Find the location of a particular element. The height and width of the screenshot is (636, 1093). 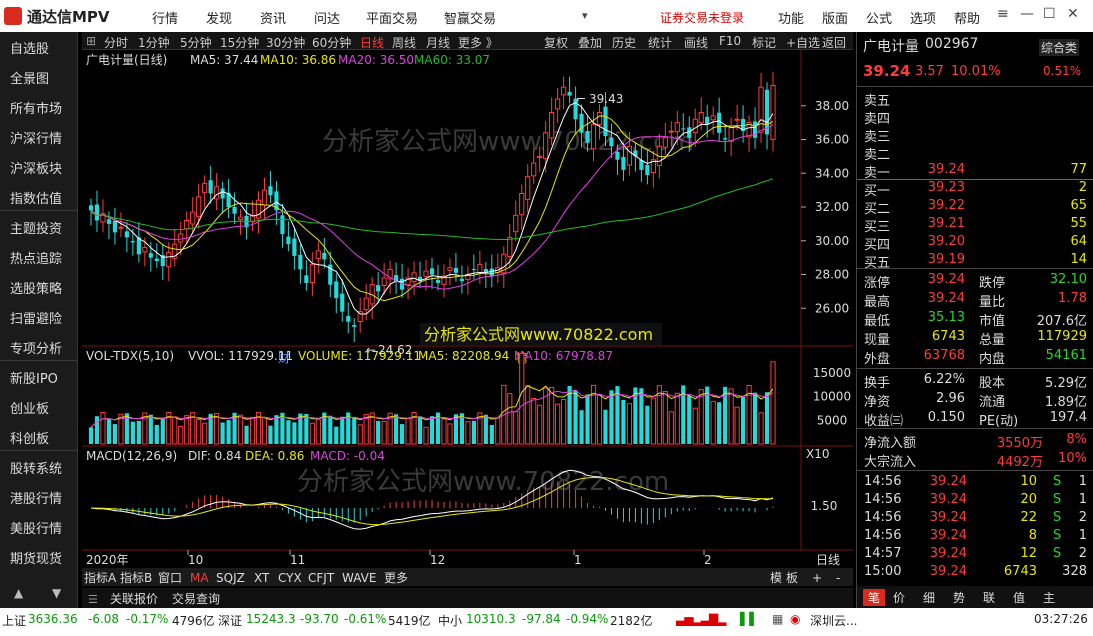

x-axis-period: 日线 is located at coordinates (828, 560).